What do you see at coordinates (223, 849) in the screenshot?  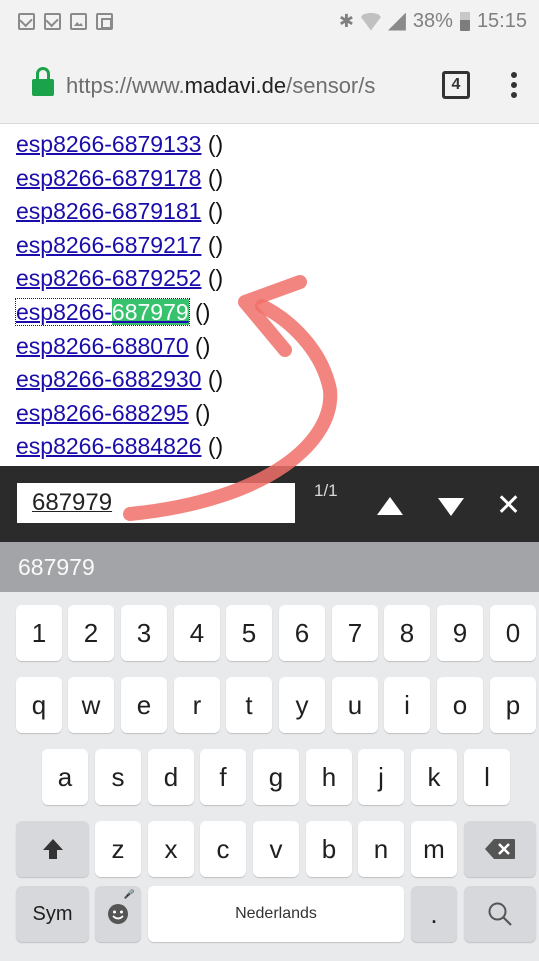 I see `key-c: c` at bounding box center [223, 849].